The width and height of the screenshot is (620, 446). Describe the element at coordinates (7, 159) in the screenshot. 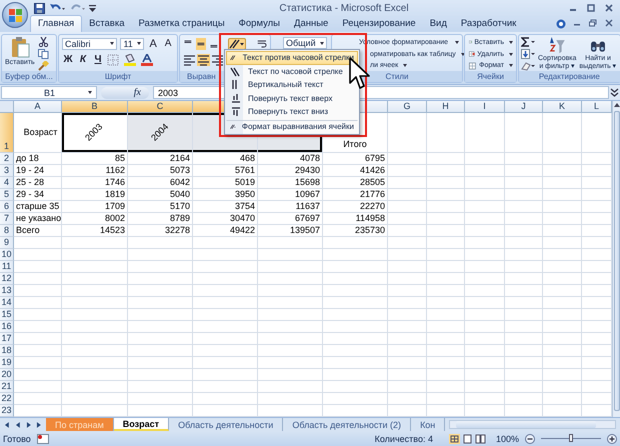

I see `row-header: 2` at that location.